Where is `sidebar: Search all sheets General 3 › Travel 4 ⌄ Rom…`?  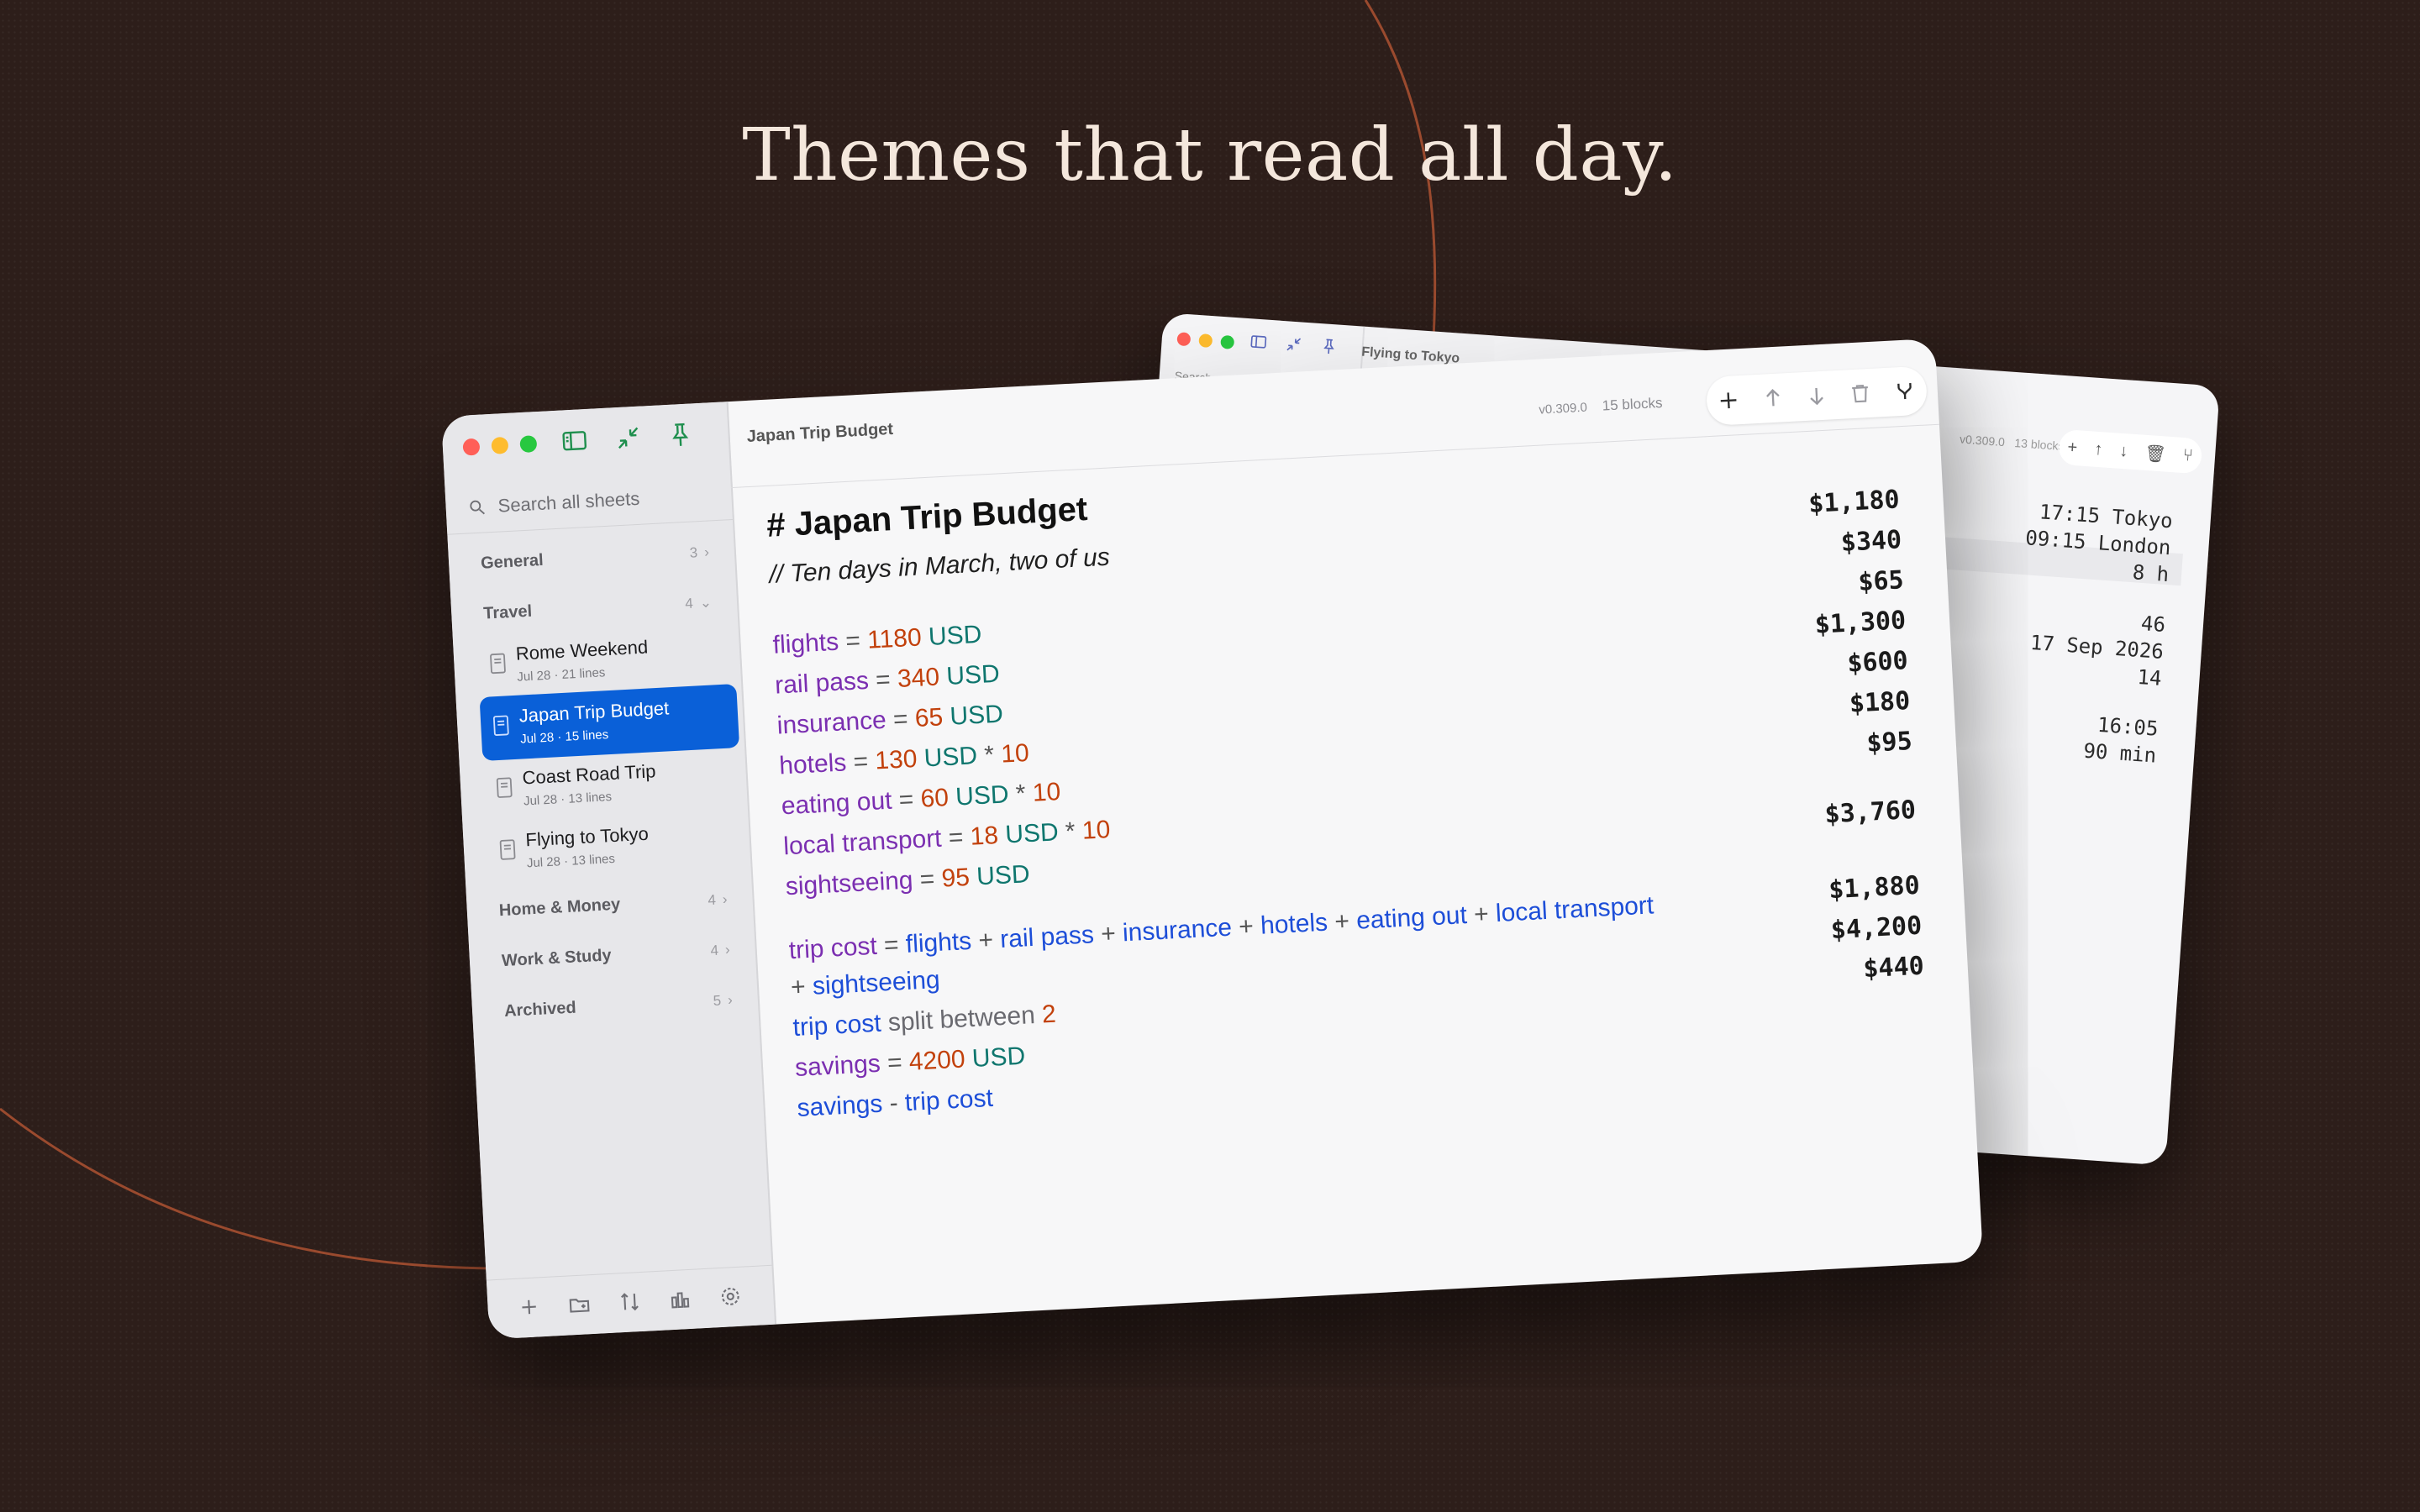 sidebar: Search all sheets General 3 › Travel 4 ⌄ Rom… is located at coordinates (609, 871).